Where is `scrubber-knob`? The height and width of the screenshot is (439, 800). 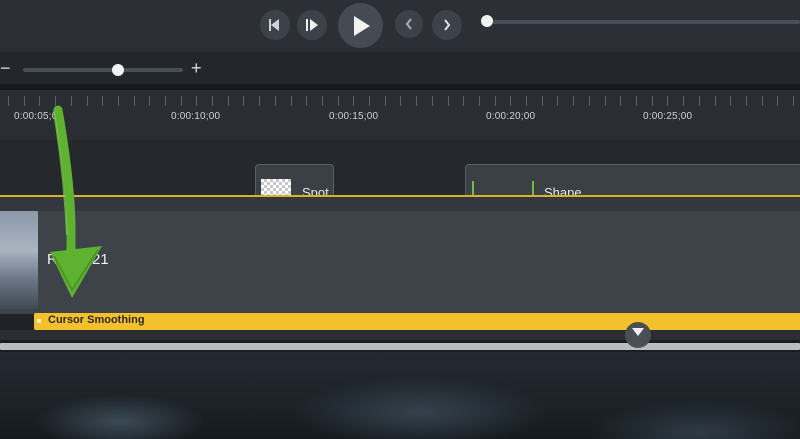 scrubber-knob is located at coordinates (487, 21).